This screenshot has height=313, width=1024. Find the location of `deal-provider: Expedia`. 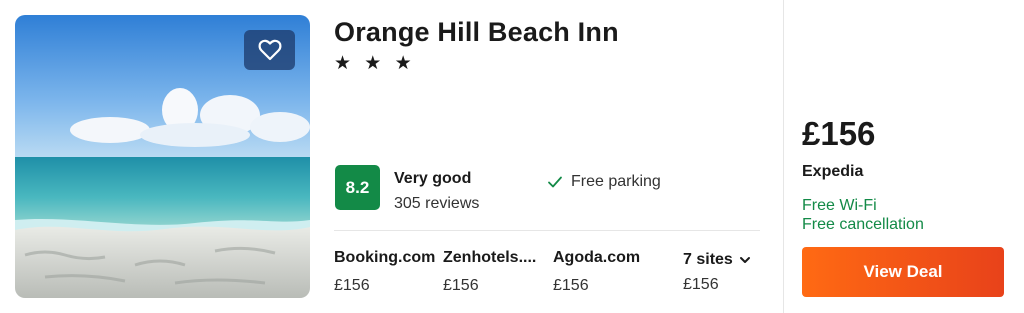

deal-provider: Expedia is located at coordinates (833, 171).